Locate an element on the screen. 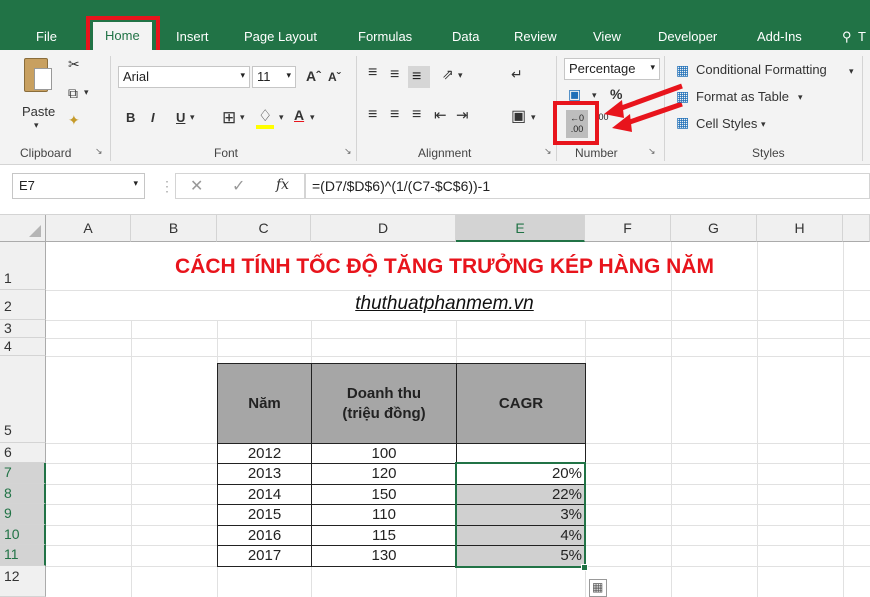  table-cell-revenue: 110 is located at coordinates (384, 515).